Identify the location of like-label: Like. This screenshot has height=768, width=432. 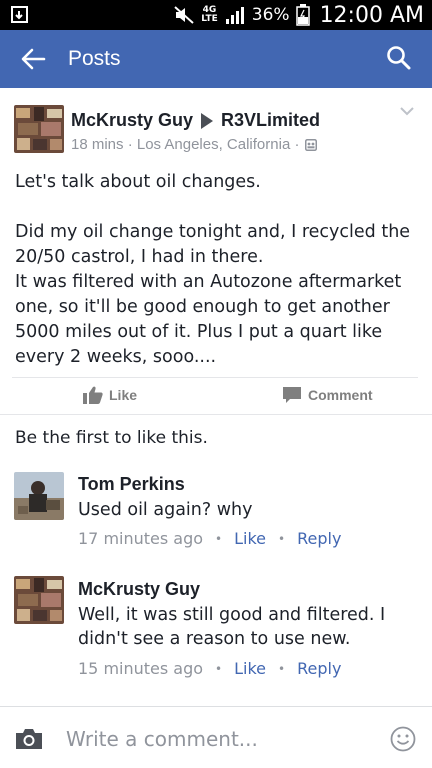
(123, 395).